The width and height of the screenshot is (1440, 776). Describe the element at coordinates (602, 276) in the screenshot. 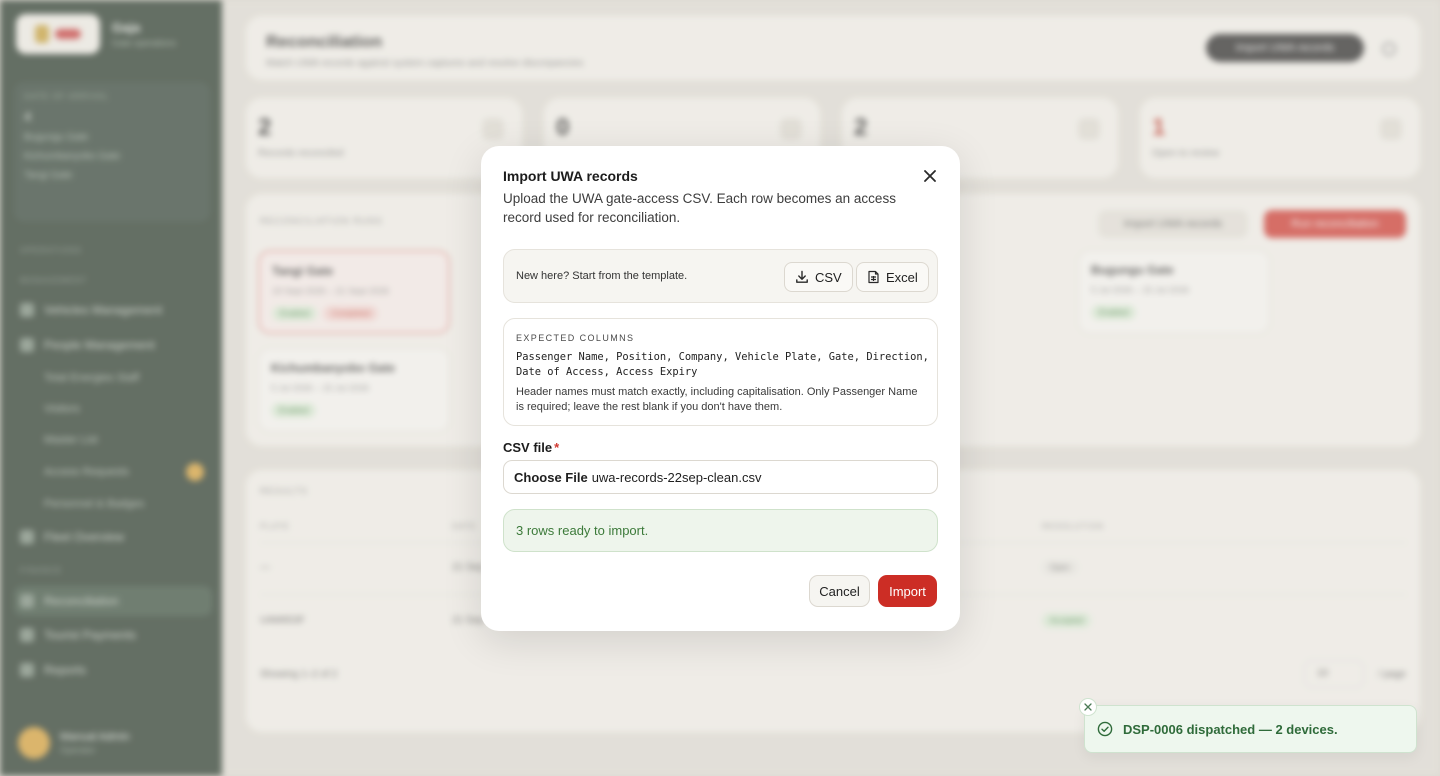

I see `template-prompt: New here? Start from the template.` at that location.